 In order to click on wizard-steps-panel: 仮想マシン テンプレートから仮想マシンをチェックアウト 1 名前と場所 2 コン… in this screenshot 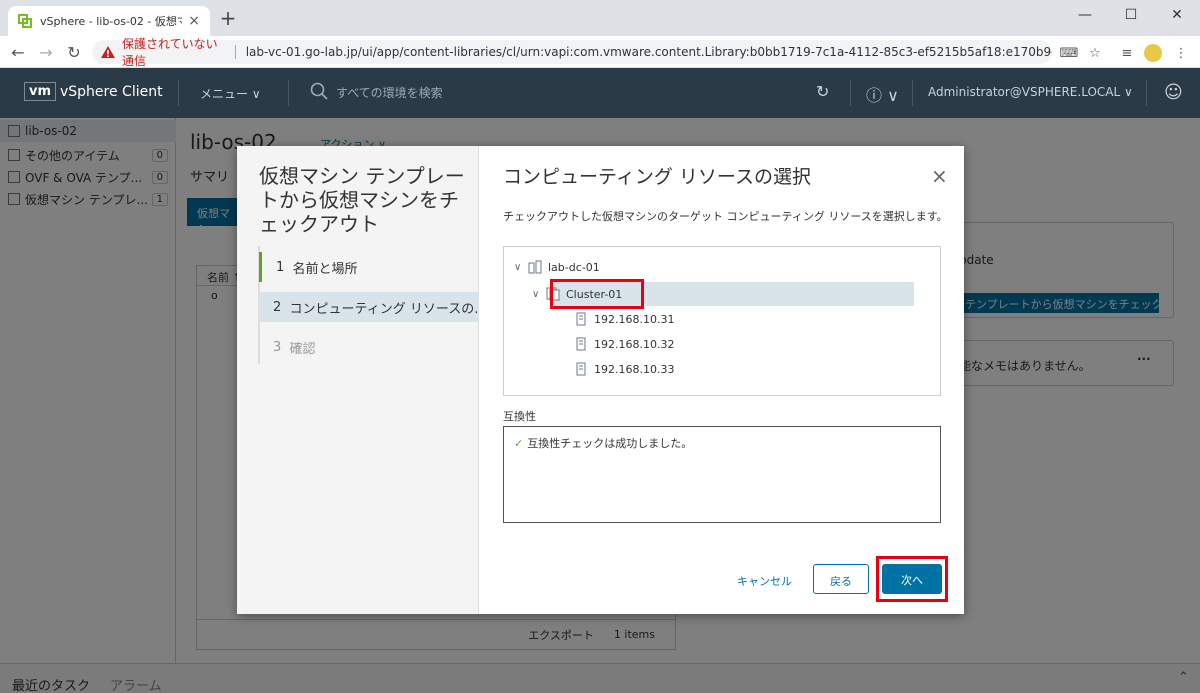, I will do `click(358, 380)`.